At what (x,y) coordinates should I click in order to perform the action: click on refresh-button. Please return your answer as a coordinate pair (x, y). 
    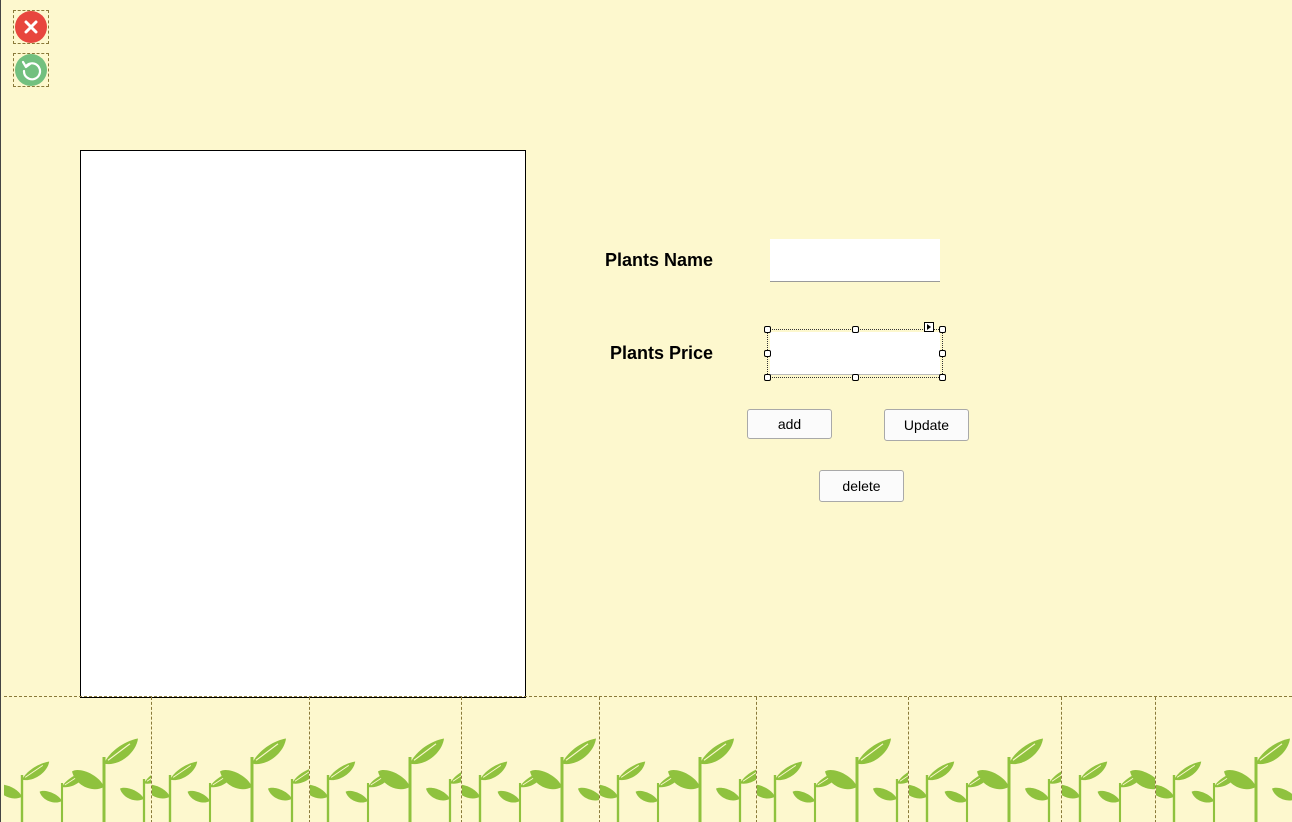
    Looking at the image, I should click on (31, 70).